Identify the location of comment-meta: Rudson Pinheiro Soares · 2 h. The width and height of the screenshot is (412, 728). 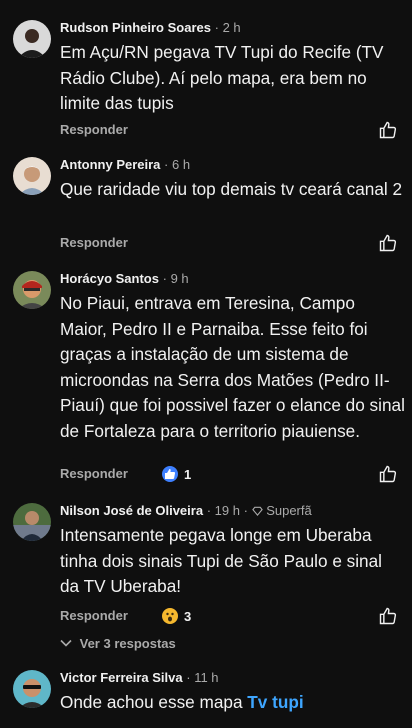
(150, 28).